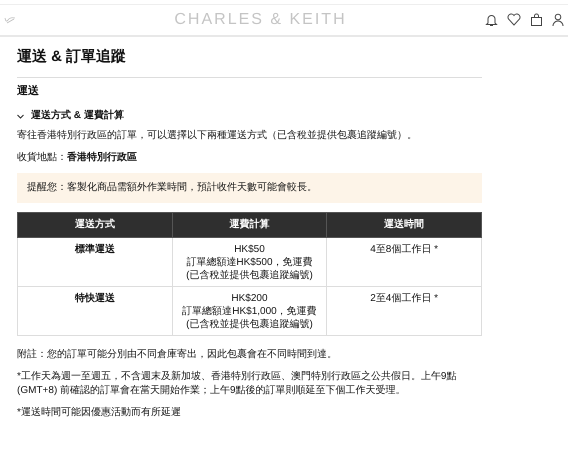 The image size is (568, 455). Describe the element at coordinates (536, 20) in the screenshot. I see `bag-icon` at that location.